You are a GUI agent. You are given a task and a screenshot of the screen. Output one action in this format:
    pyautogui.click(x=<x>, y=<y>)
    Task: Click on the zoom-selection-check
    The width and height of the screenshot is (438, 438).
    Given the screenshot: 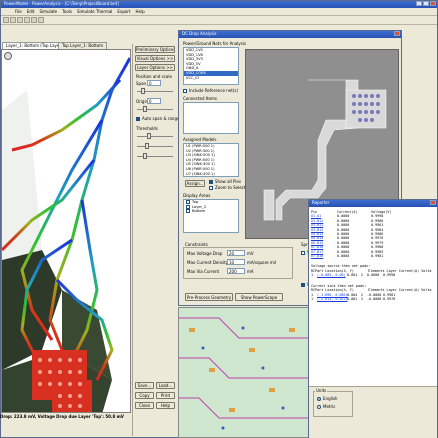 What is the action you would take?
    pyautogui.click(x=211, y=188)
    